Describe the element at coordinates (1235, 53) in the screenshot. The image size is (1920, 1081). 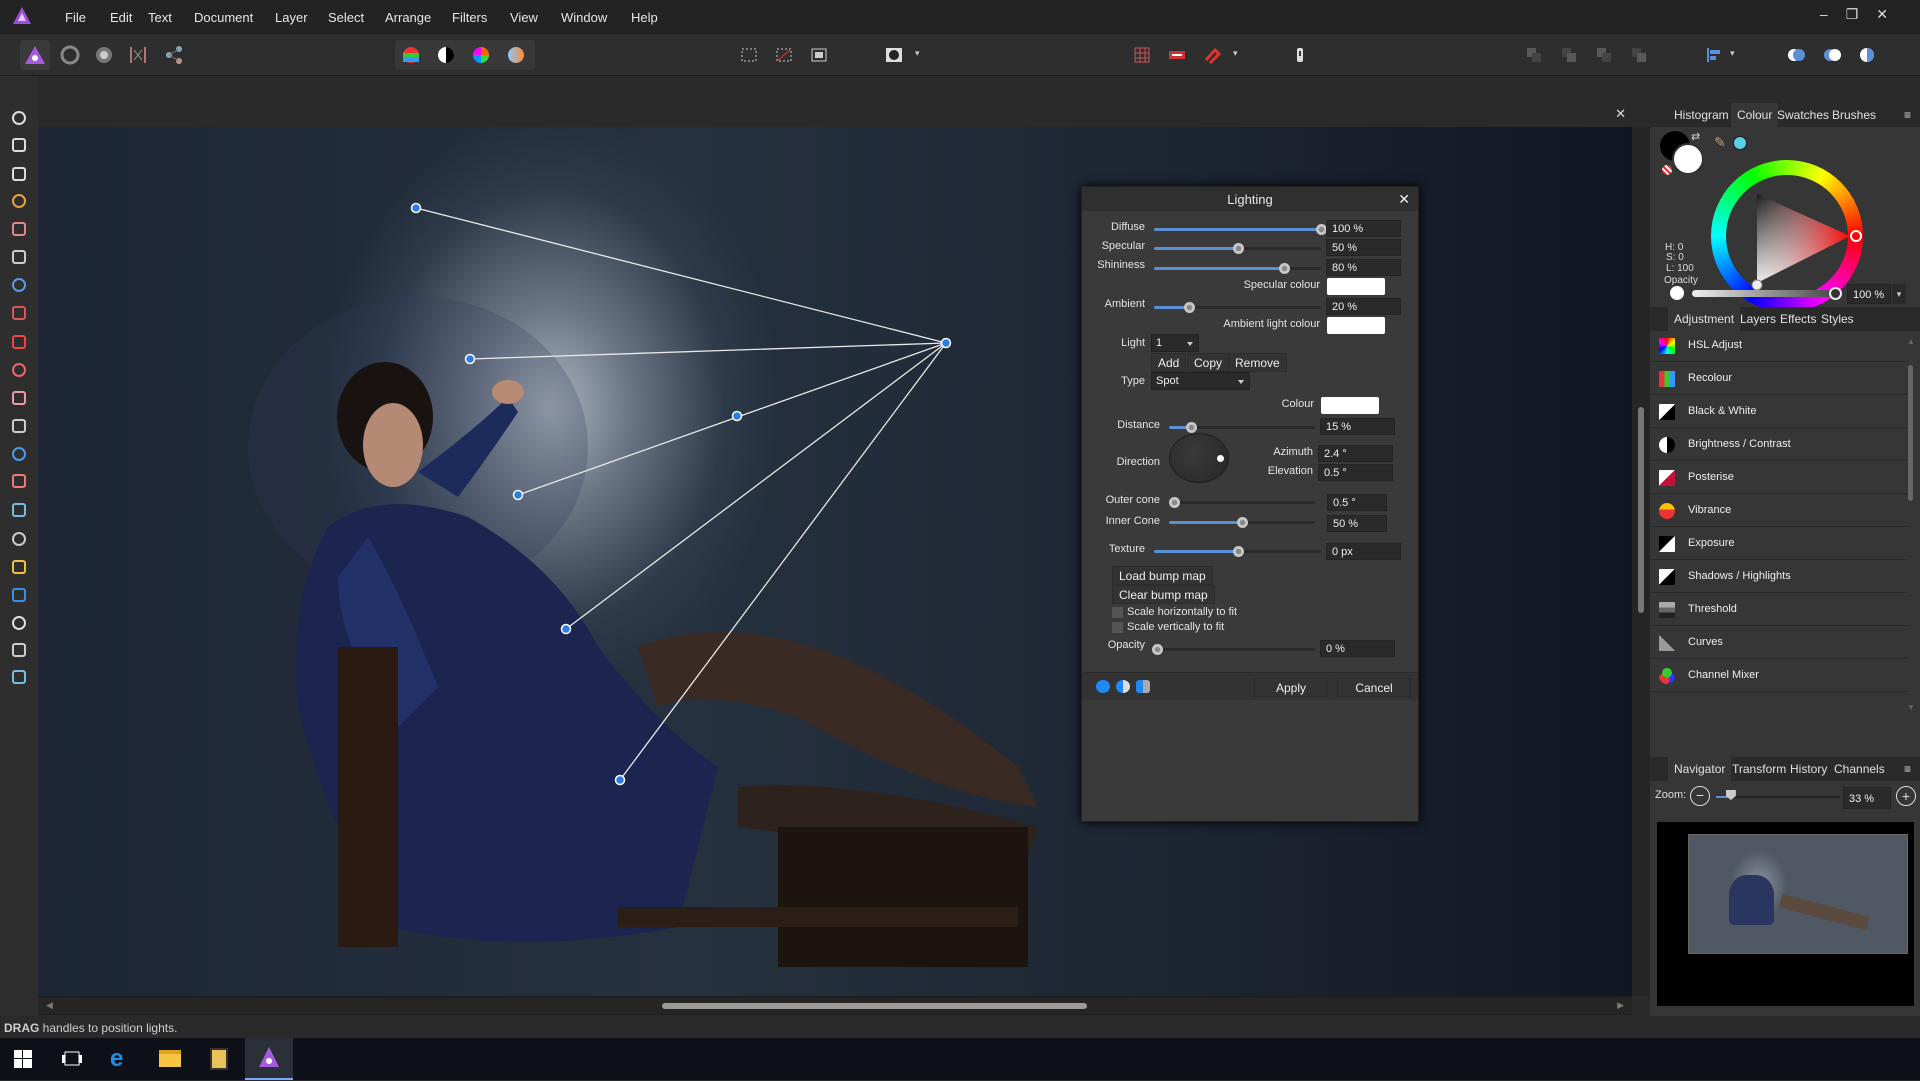
I see `snapping-dropdown-icon: ▾` at that location.